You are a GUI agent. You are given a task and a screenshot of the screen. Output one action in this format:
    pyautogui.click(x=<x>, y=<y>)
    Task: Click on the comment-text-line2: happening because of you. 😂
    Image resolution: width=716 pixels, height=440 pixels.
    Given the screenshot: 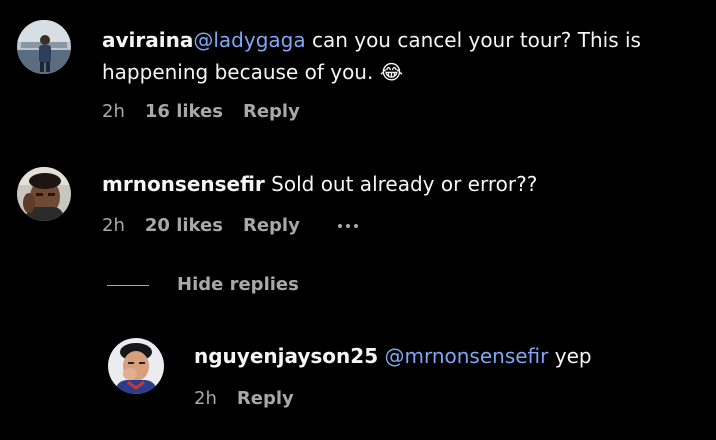 What is the action you would take?
    pyautogui.click(x=253, y=72)
    